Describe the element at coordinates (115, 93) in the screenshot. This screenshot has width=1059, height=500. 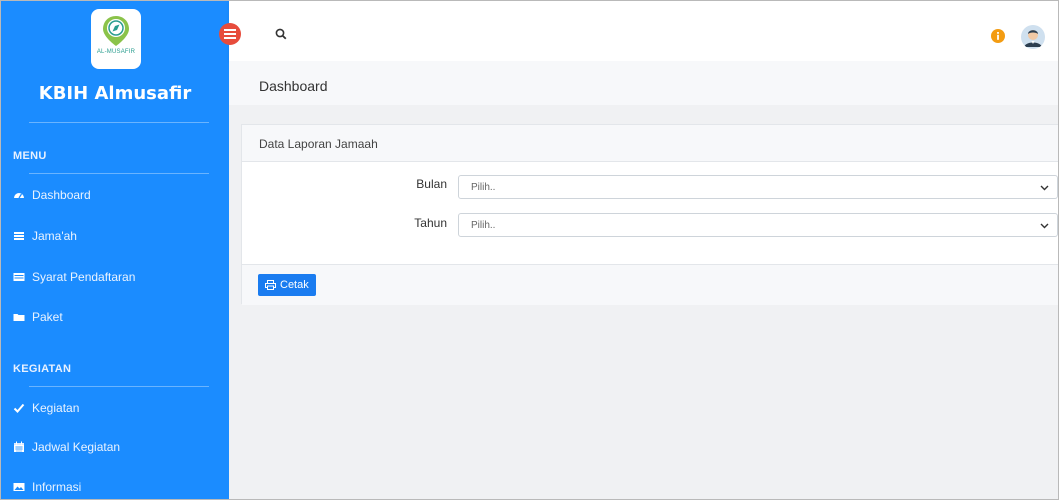
I see `brand-title: KBIH Almusafir` at that location.